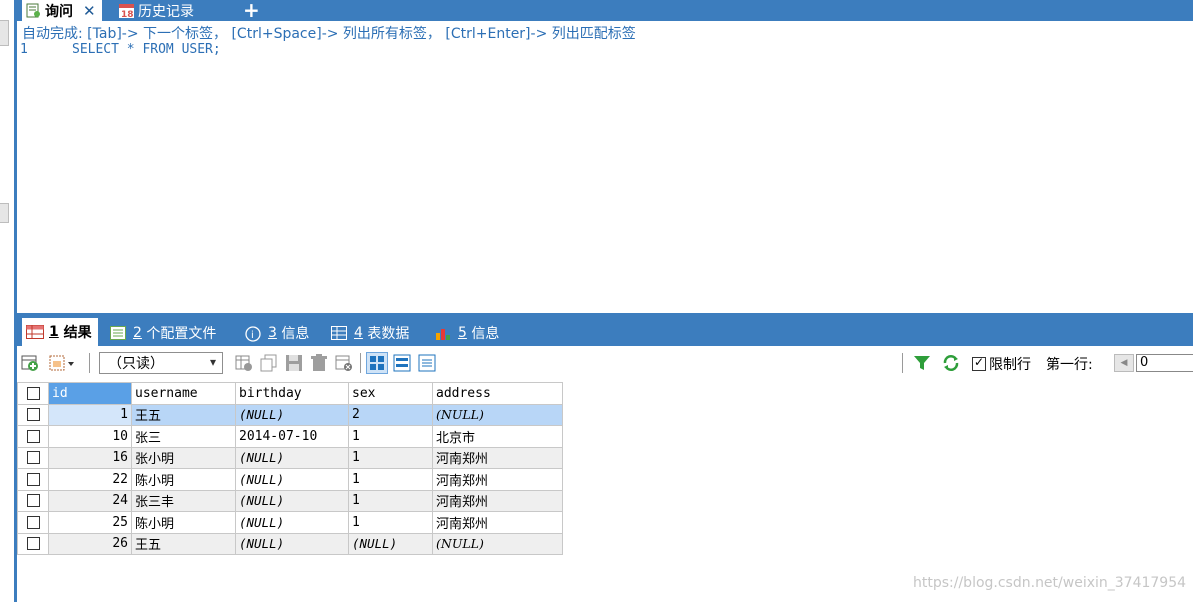  Describe the element at coordinates (377, 363) in the screenshot. I see `grid-view-icon` at that location.